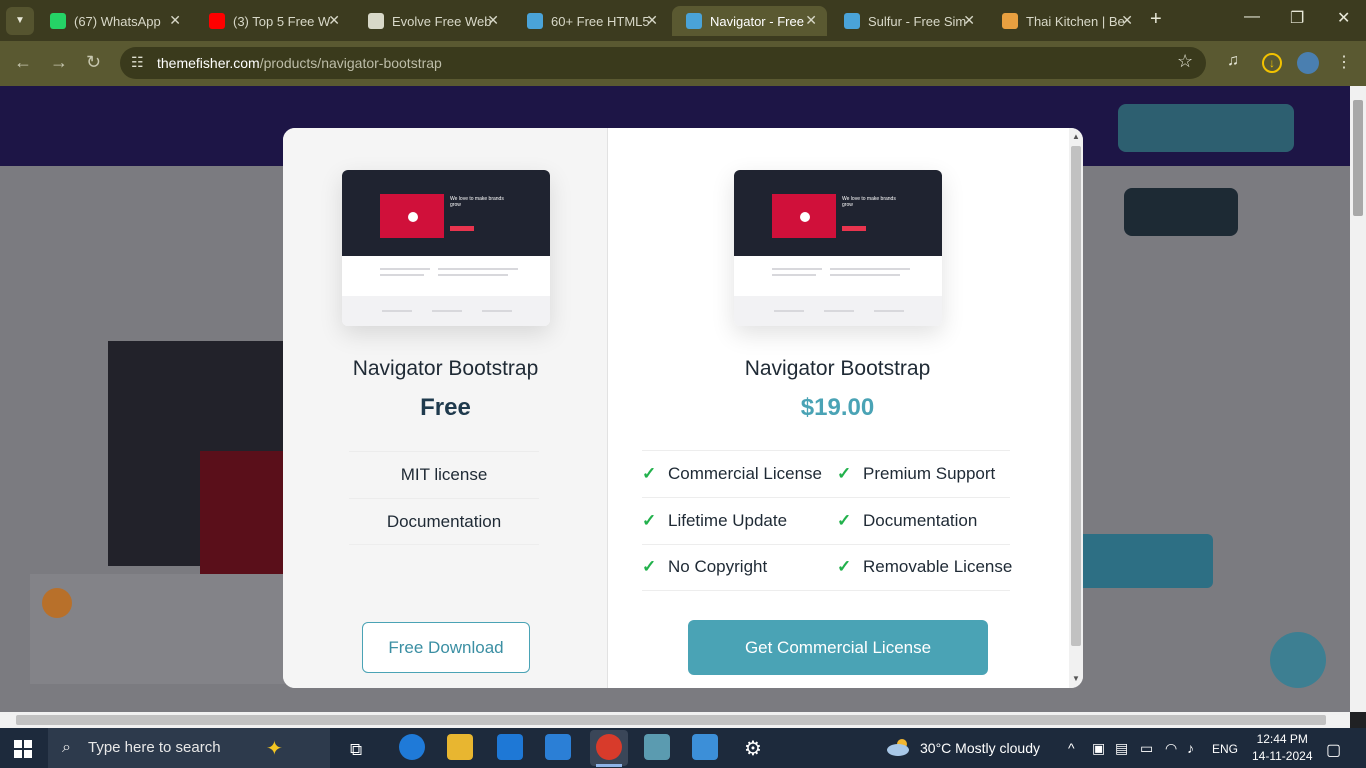  I want to click on commercial-feature-item: ✓ Removable License, so click(925, 566).